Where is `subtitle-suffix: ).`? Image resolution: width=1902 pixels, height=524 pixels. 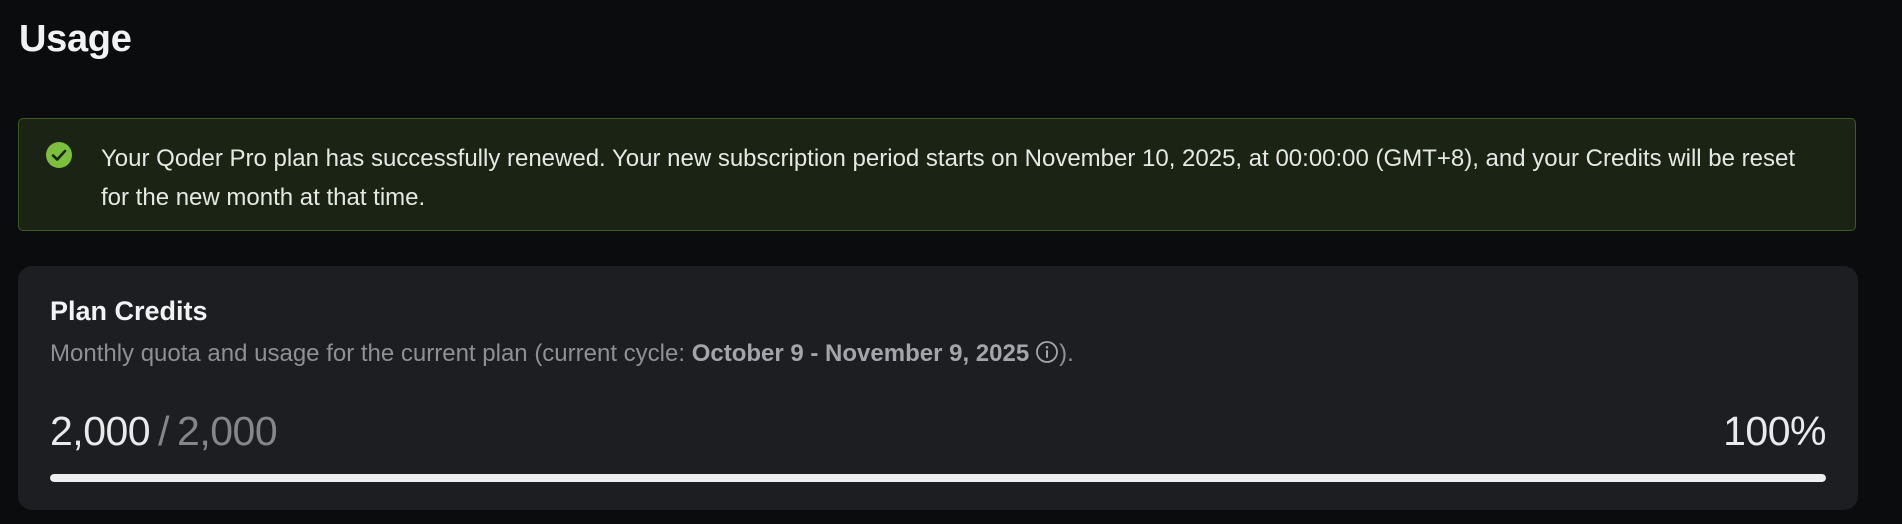
subtitle-suffix: ). is located at coordinates (1066, 353).